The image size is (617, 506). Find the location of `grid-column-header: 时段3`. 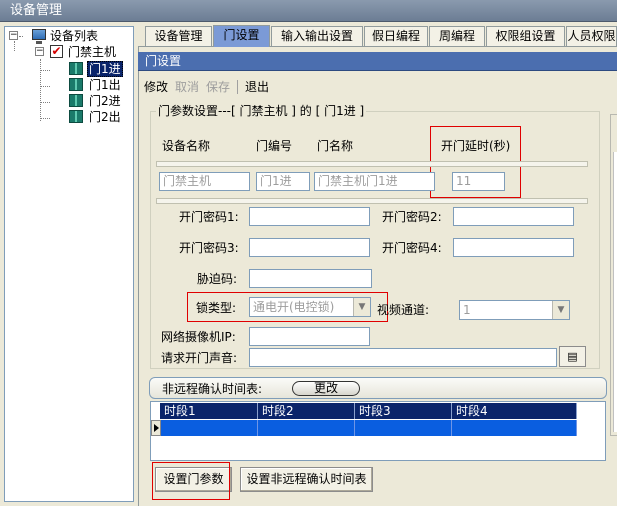

grid-column-header: 时段3 is located at coordinates (403, 411).